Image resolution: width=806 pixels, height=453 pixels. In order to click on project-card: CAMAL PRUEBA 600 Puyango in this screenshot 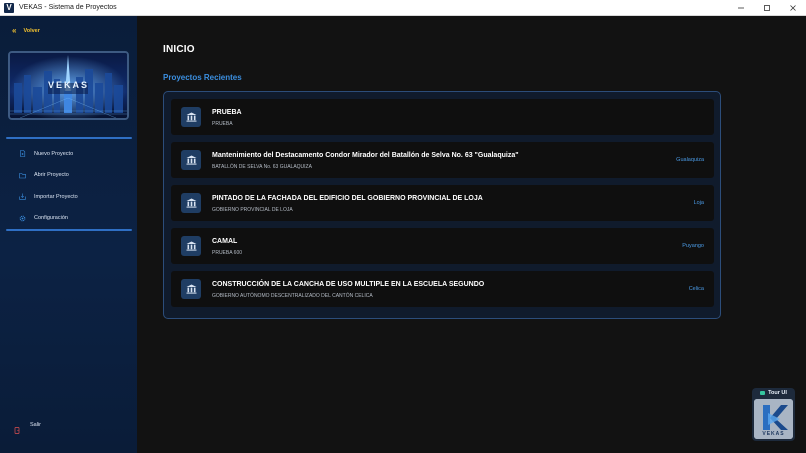, I will do `click(442, 246)`.